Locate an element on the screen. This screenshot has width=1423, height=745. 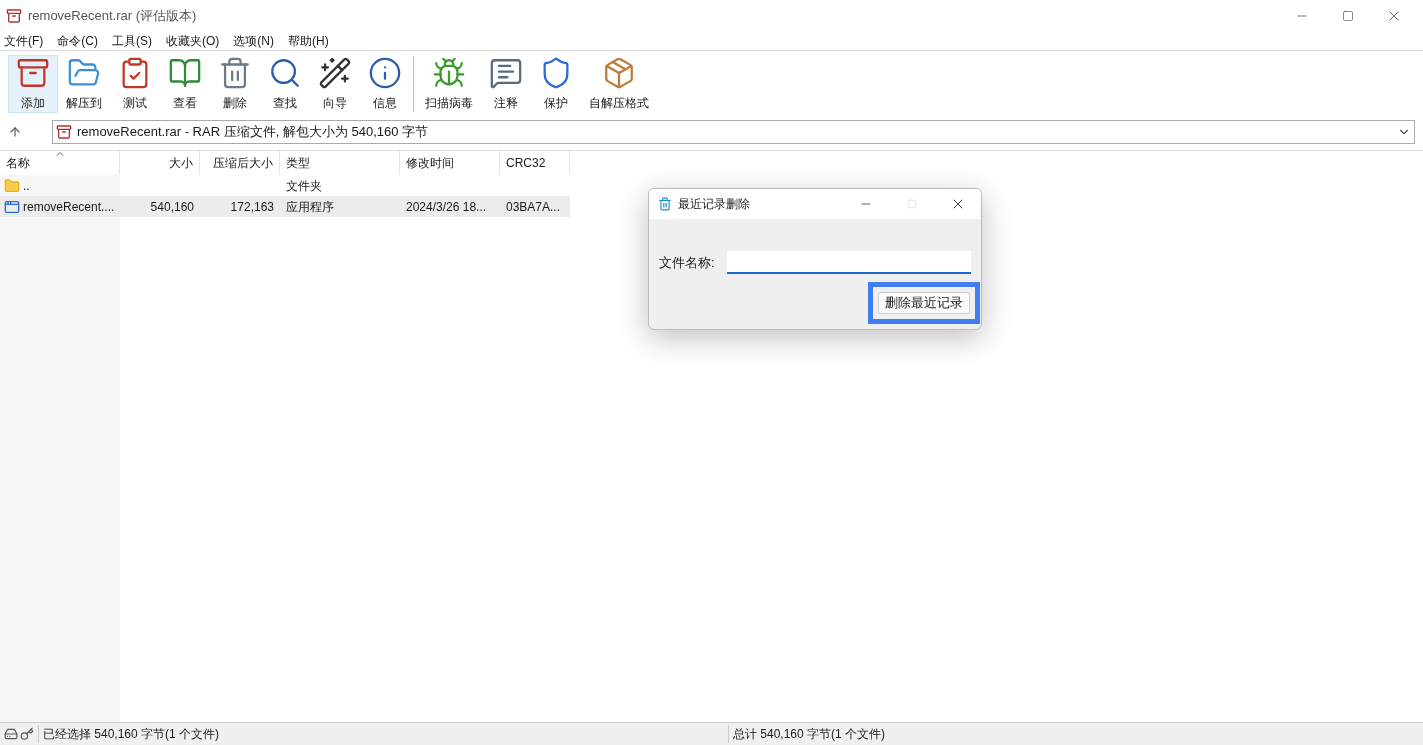
wand-icon is located at coordinates (335, 72).